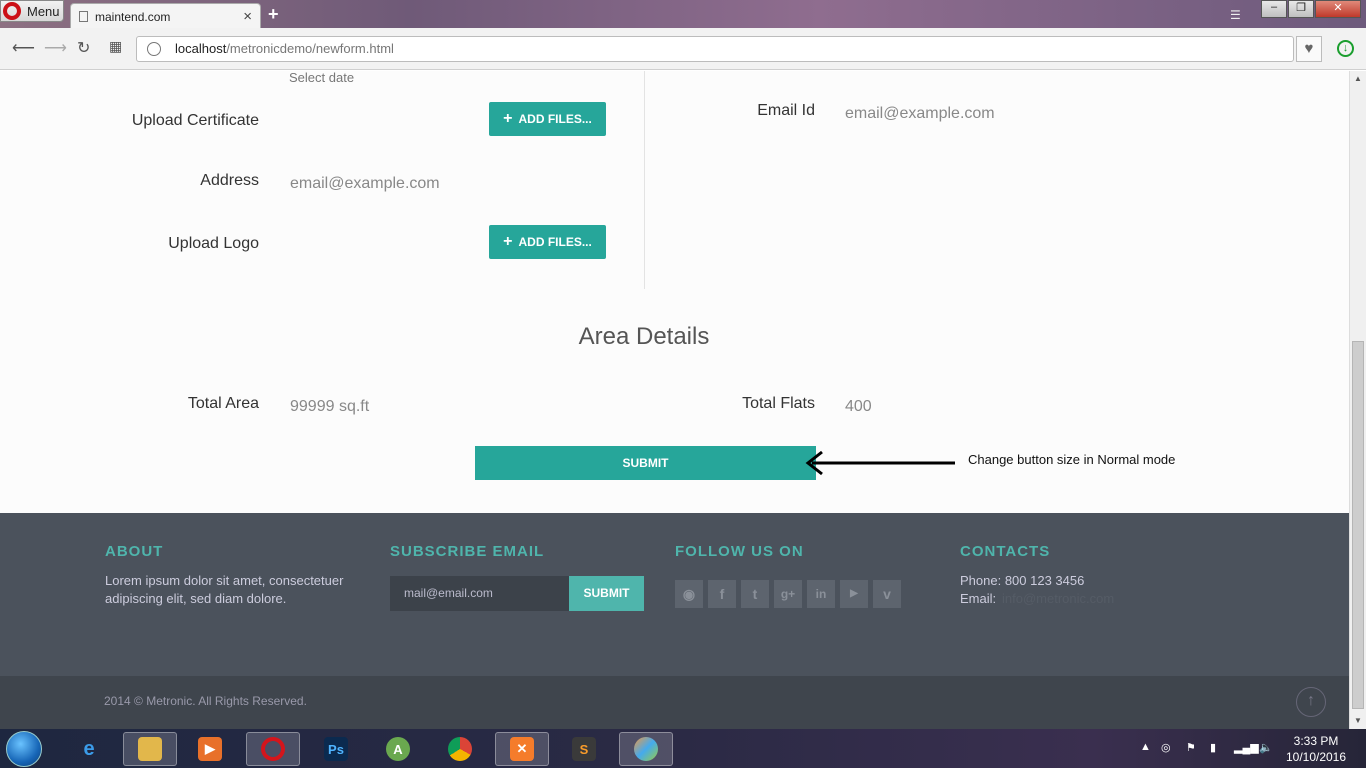 Image resolution: width=1366 pixels, height=768 pixels. Describe the element at coordinates (83, 16) in the screenshot. I see `page-icon` at that location.